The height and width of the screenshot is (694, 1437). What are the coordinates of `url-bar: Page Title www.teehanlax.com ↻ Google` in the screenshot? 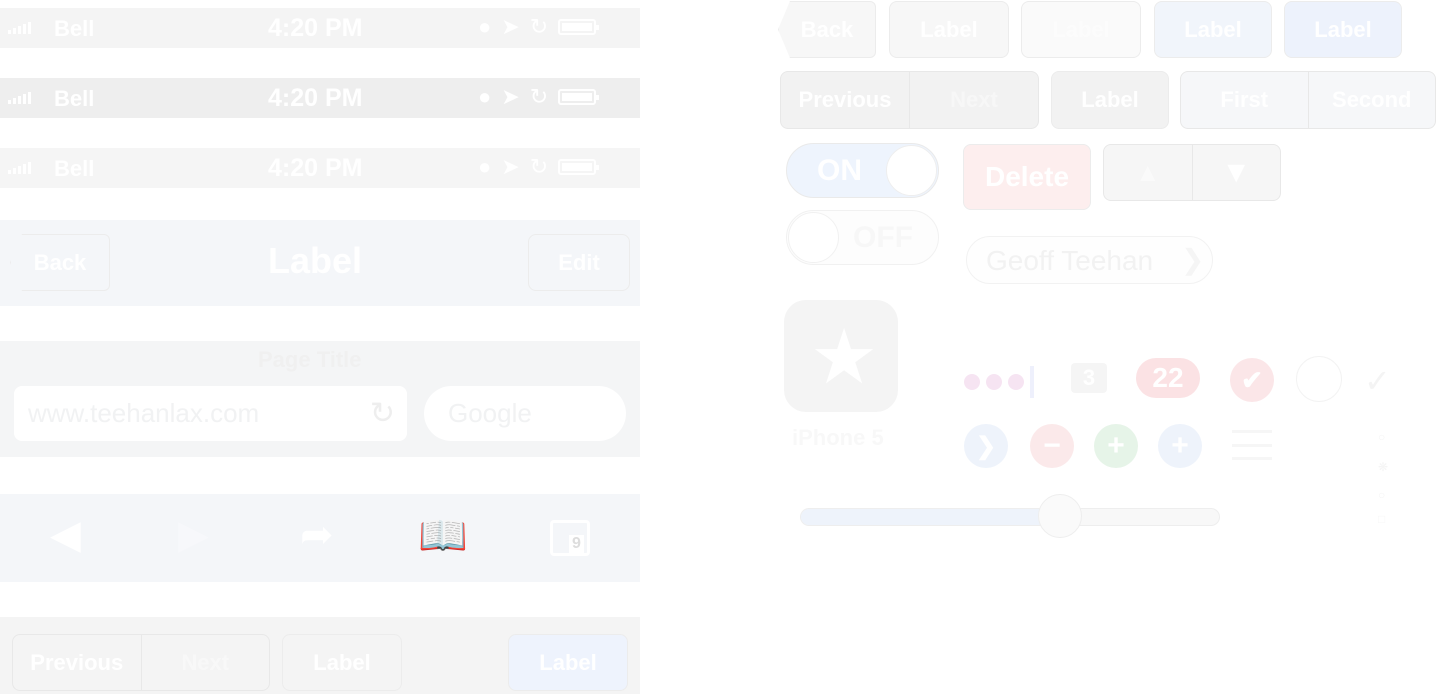 It's located at (320, 399).